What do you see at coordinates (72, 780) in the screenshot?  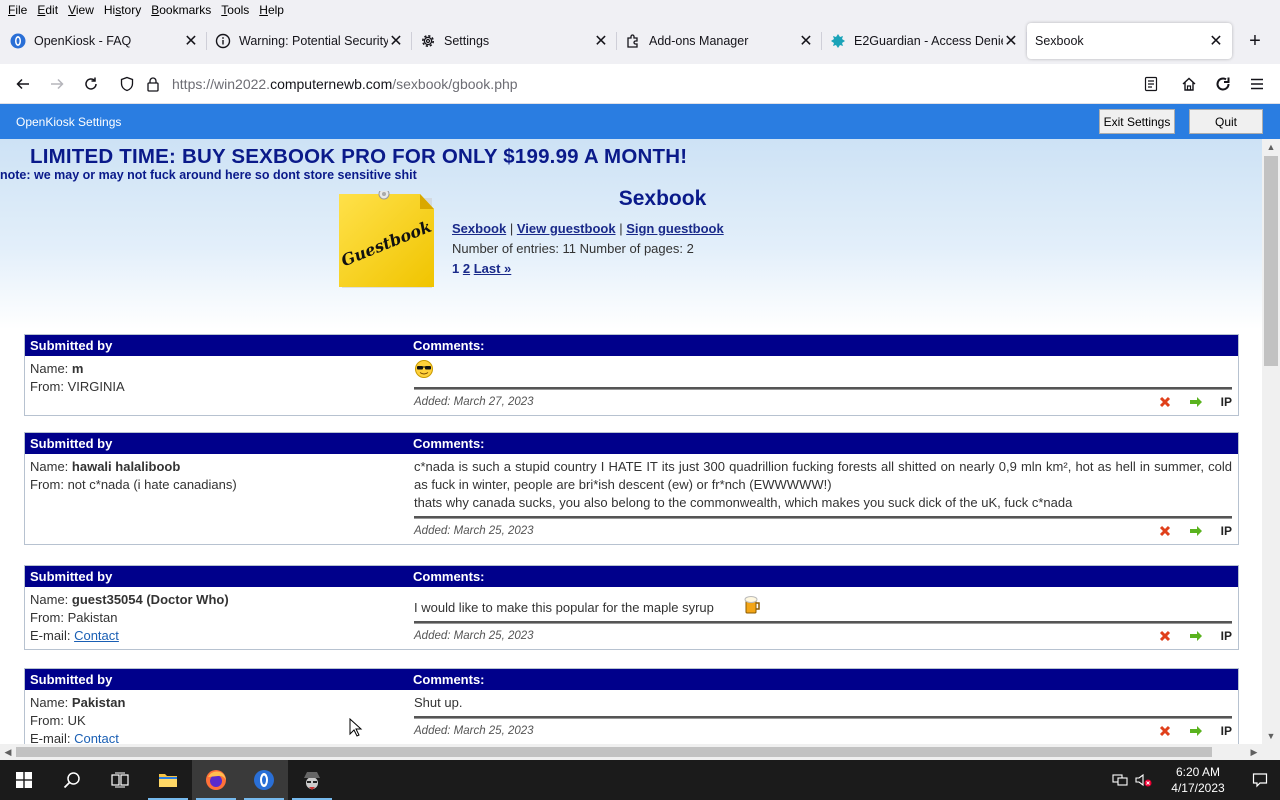 I see `search-button` at bounding box center [72, 780].